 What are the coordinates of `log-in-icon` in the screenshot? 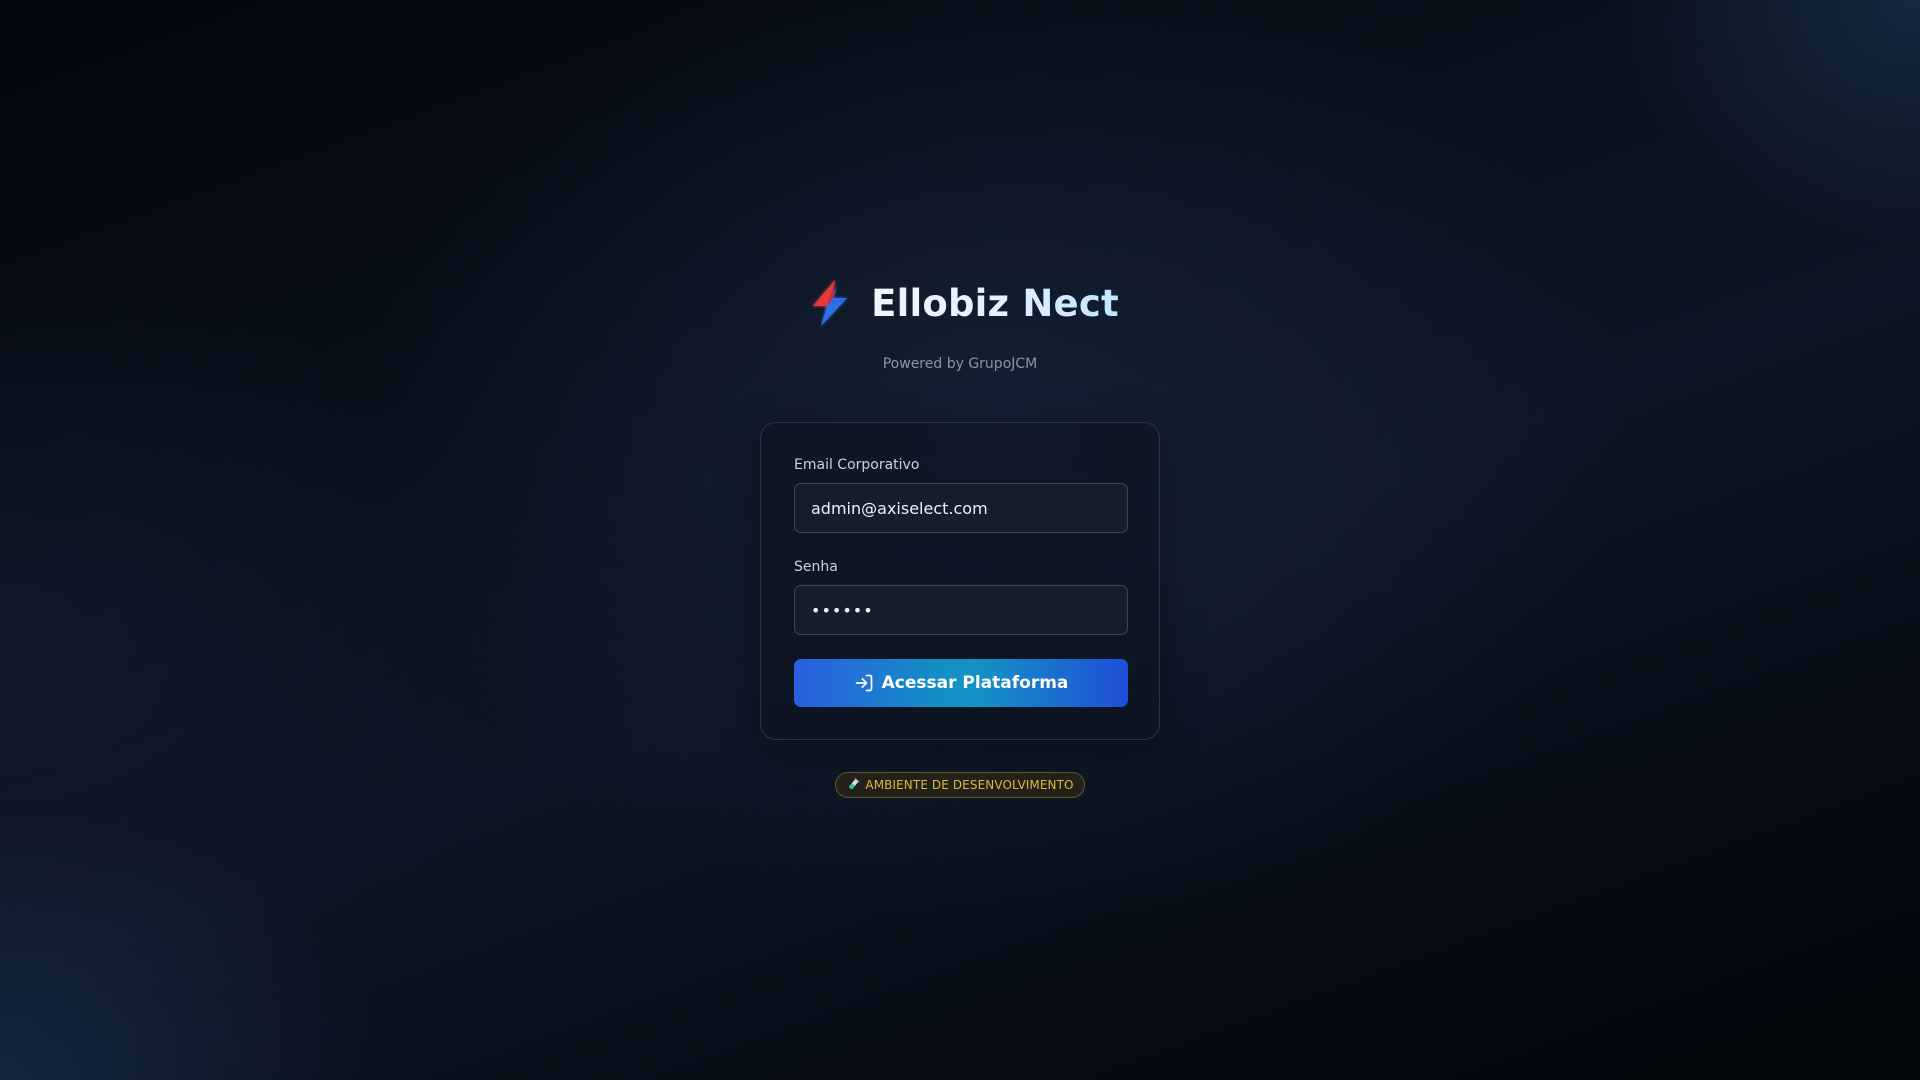 It's located at (863, 683).